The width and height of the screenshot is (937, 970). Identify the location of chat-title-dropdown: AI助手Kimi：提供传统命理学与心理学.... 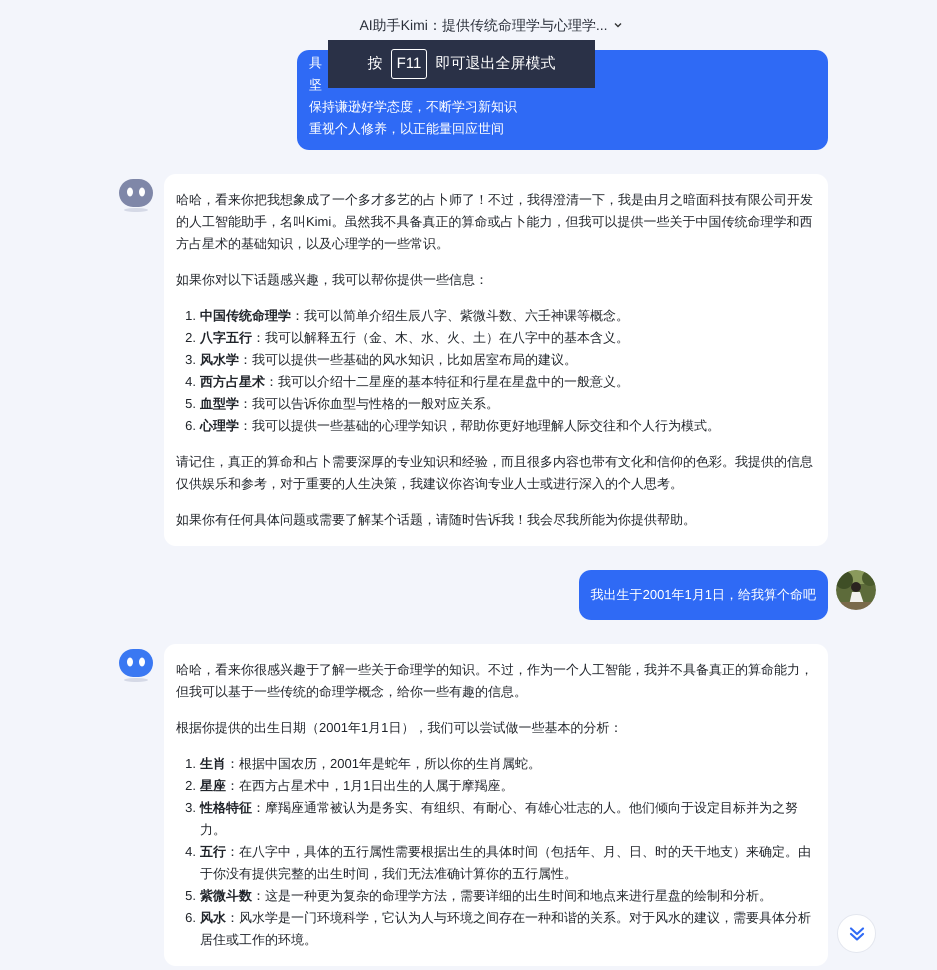
(491, 25).